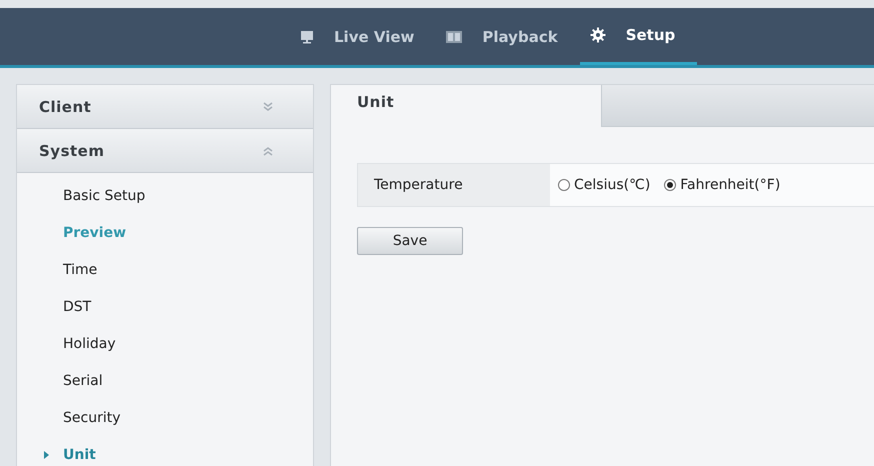  Describe the element at coordinates (77, 306) in the screenshot. I see `menu-item: DST` at that location.